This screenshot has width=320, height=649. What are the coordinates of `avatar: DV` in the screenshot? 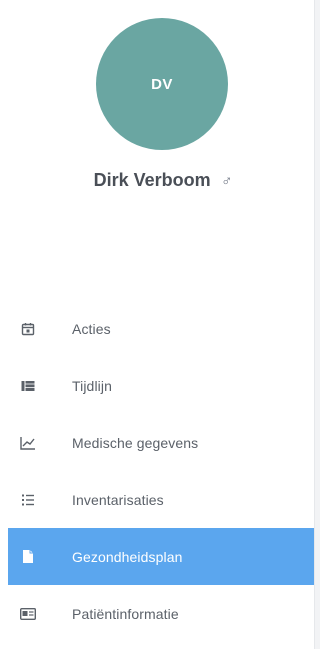 It's located at (162, 84).